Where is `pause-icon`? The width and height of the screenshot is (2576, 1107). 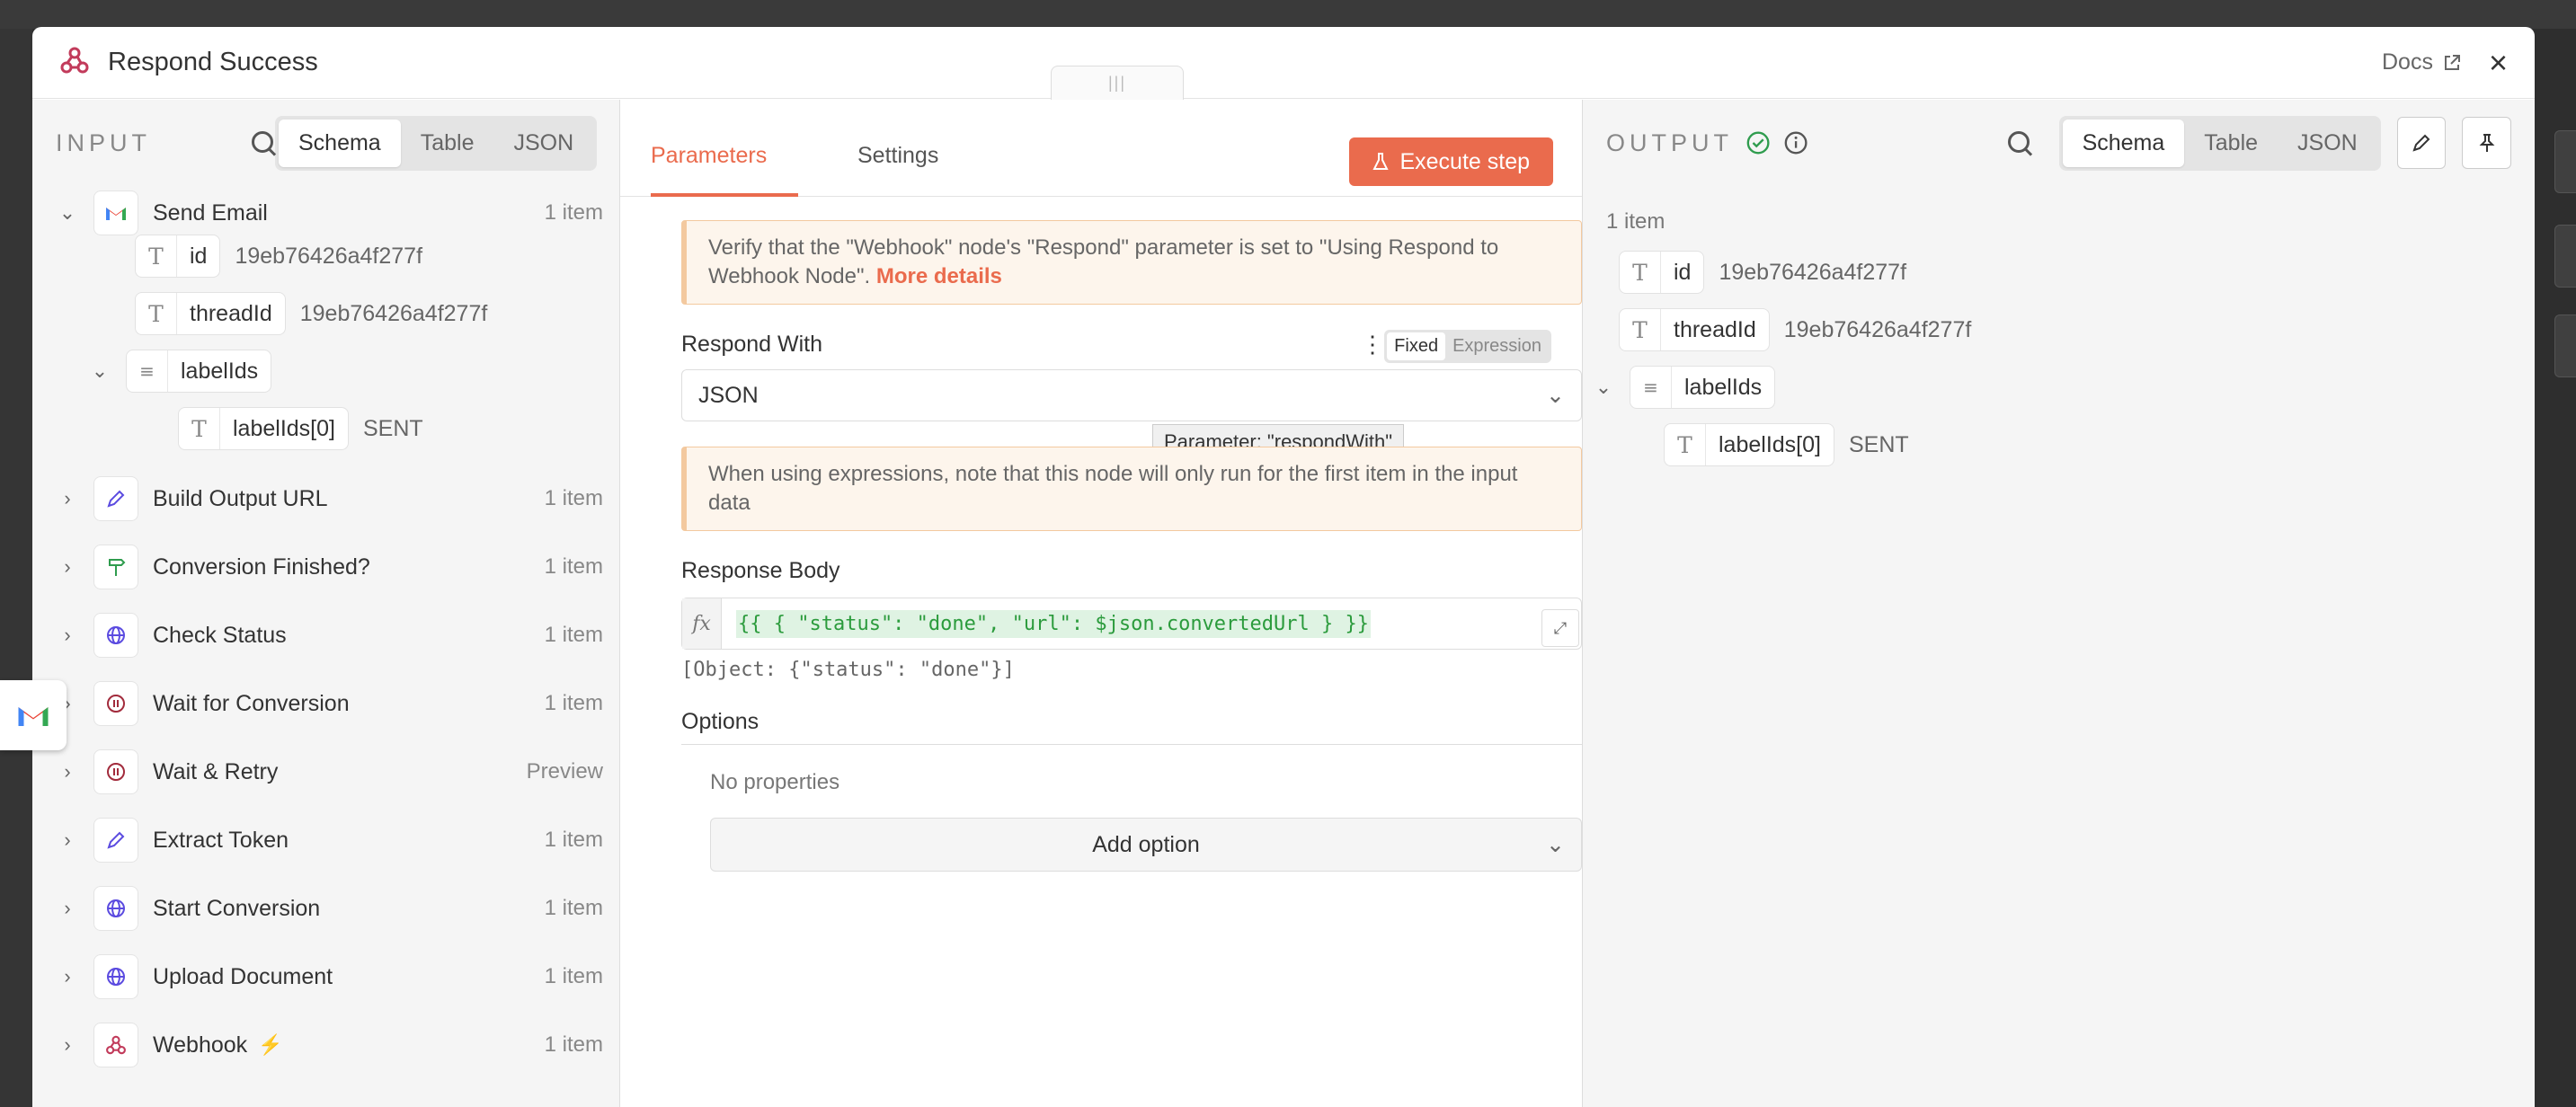
pause-icon is located at coordinates (115, 771).